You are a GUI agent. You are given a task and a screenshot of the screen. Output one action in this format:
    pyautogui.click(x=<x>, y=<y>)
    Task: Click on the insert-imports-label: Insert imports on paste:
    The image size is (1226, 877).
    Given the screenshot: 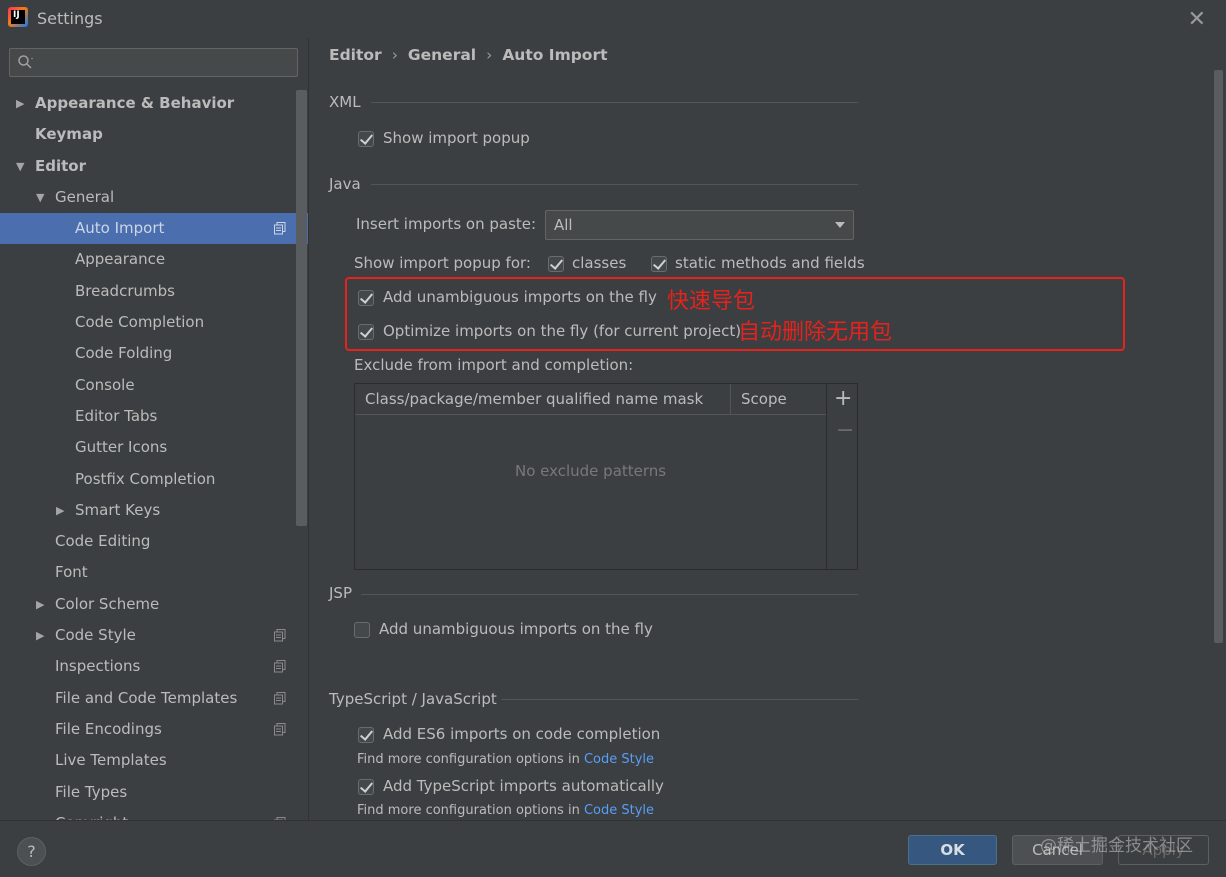 What is the action you would take?
    pyautogui.click(x=446, y=224)
    